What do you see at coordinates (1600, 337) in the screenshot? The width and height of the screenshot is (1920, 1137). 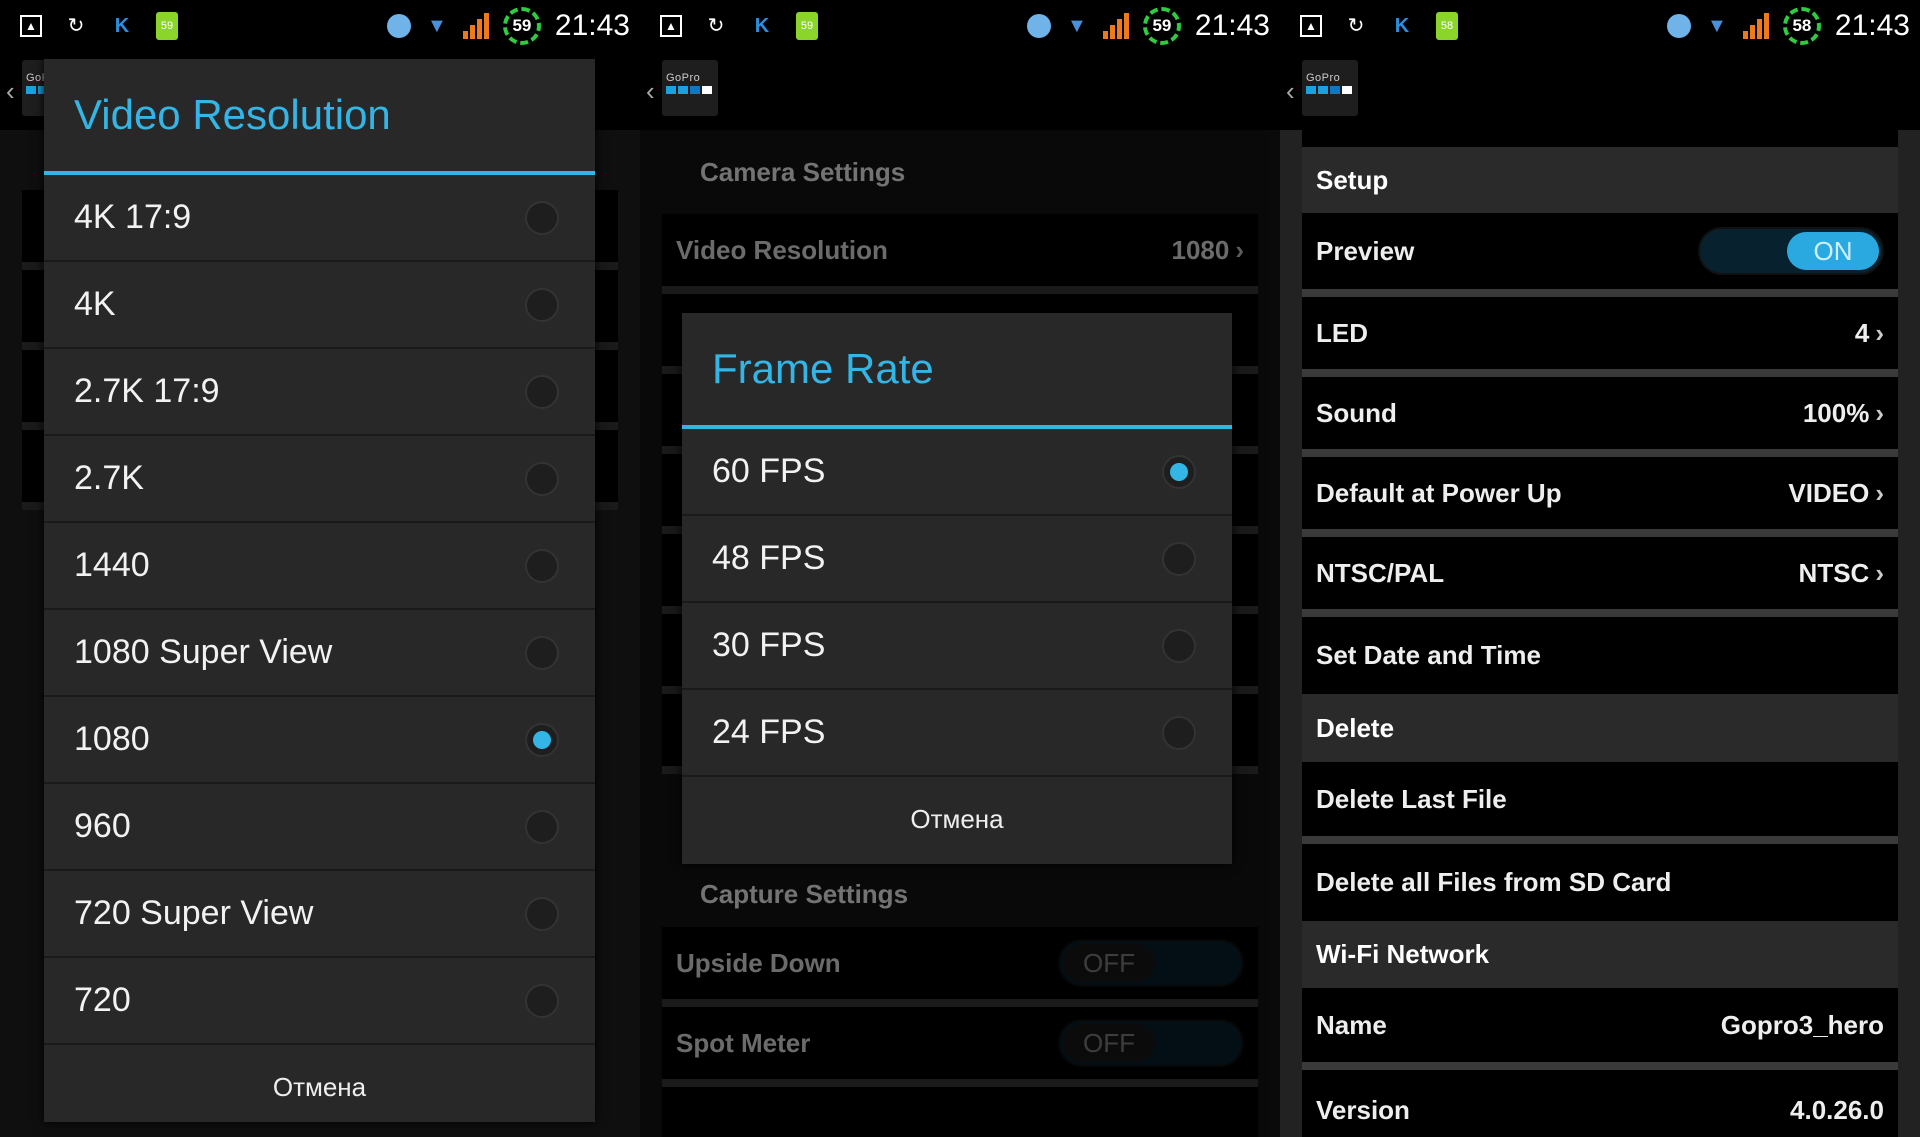 I see `row-led: LED 4 ›` at bounding box center [1600, 337].